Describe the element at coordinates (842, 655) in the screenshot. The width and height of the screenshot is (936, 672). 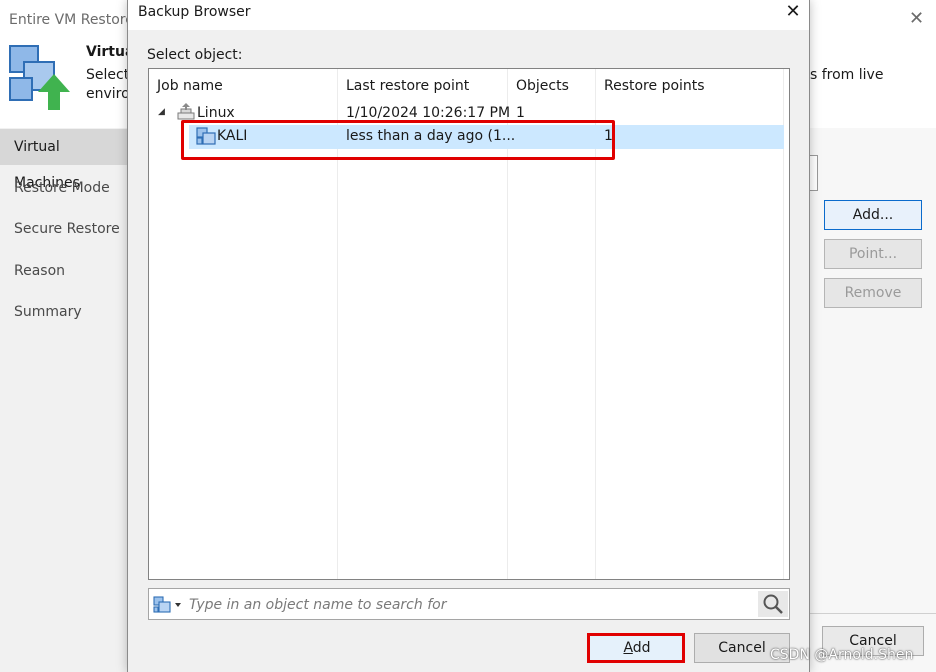
I see `watermark: CSDN @Arnold.Shen` at that location.